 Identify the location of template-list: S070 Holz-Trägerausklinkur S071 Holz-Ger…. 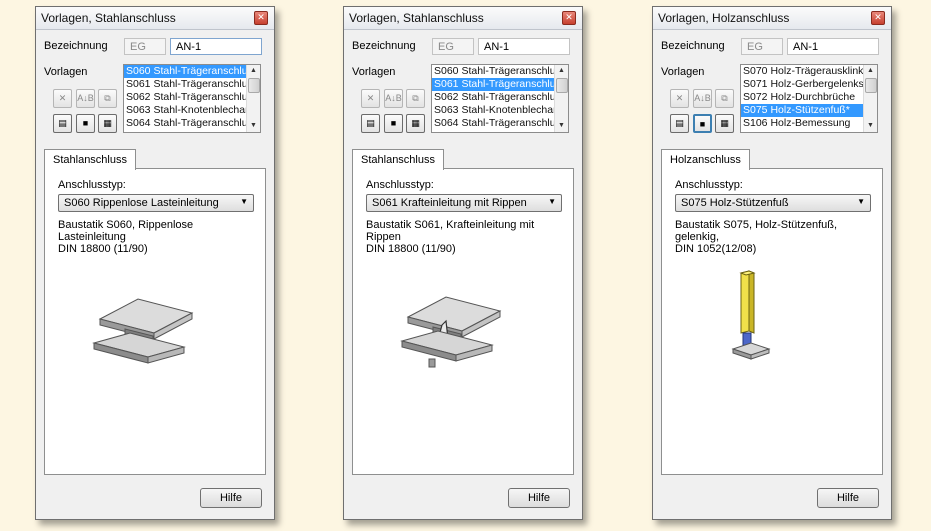
(809, 98).